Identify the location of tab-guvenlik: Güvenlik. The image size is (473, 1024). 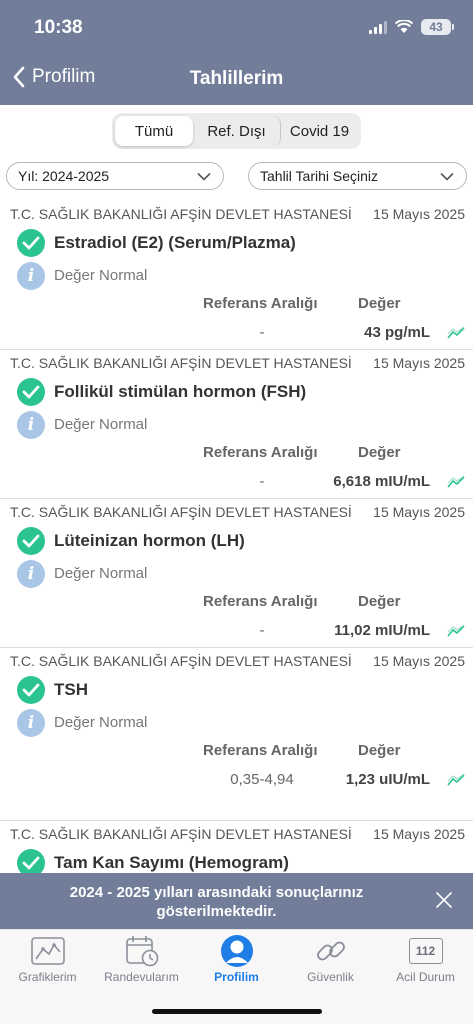
(330, 961).